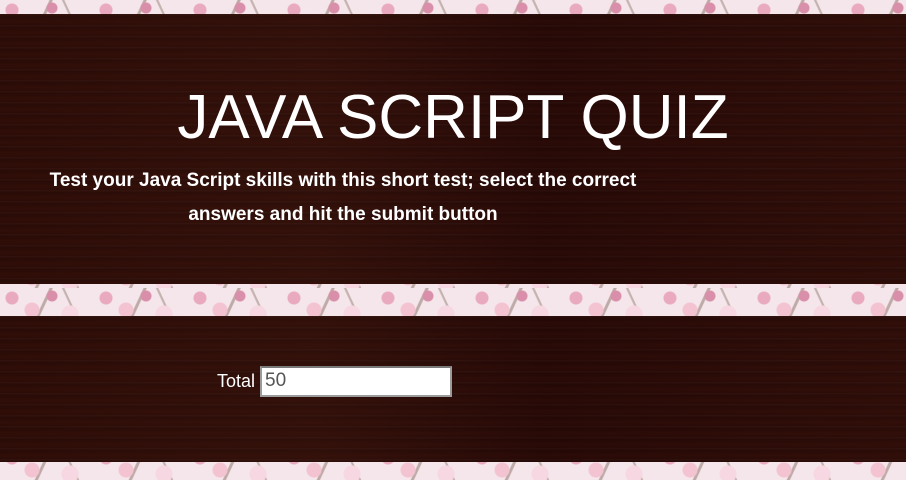  Describe the element at coordinates (236, 380) in the screenshot. I see `total-label: Total` at that location.